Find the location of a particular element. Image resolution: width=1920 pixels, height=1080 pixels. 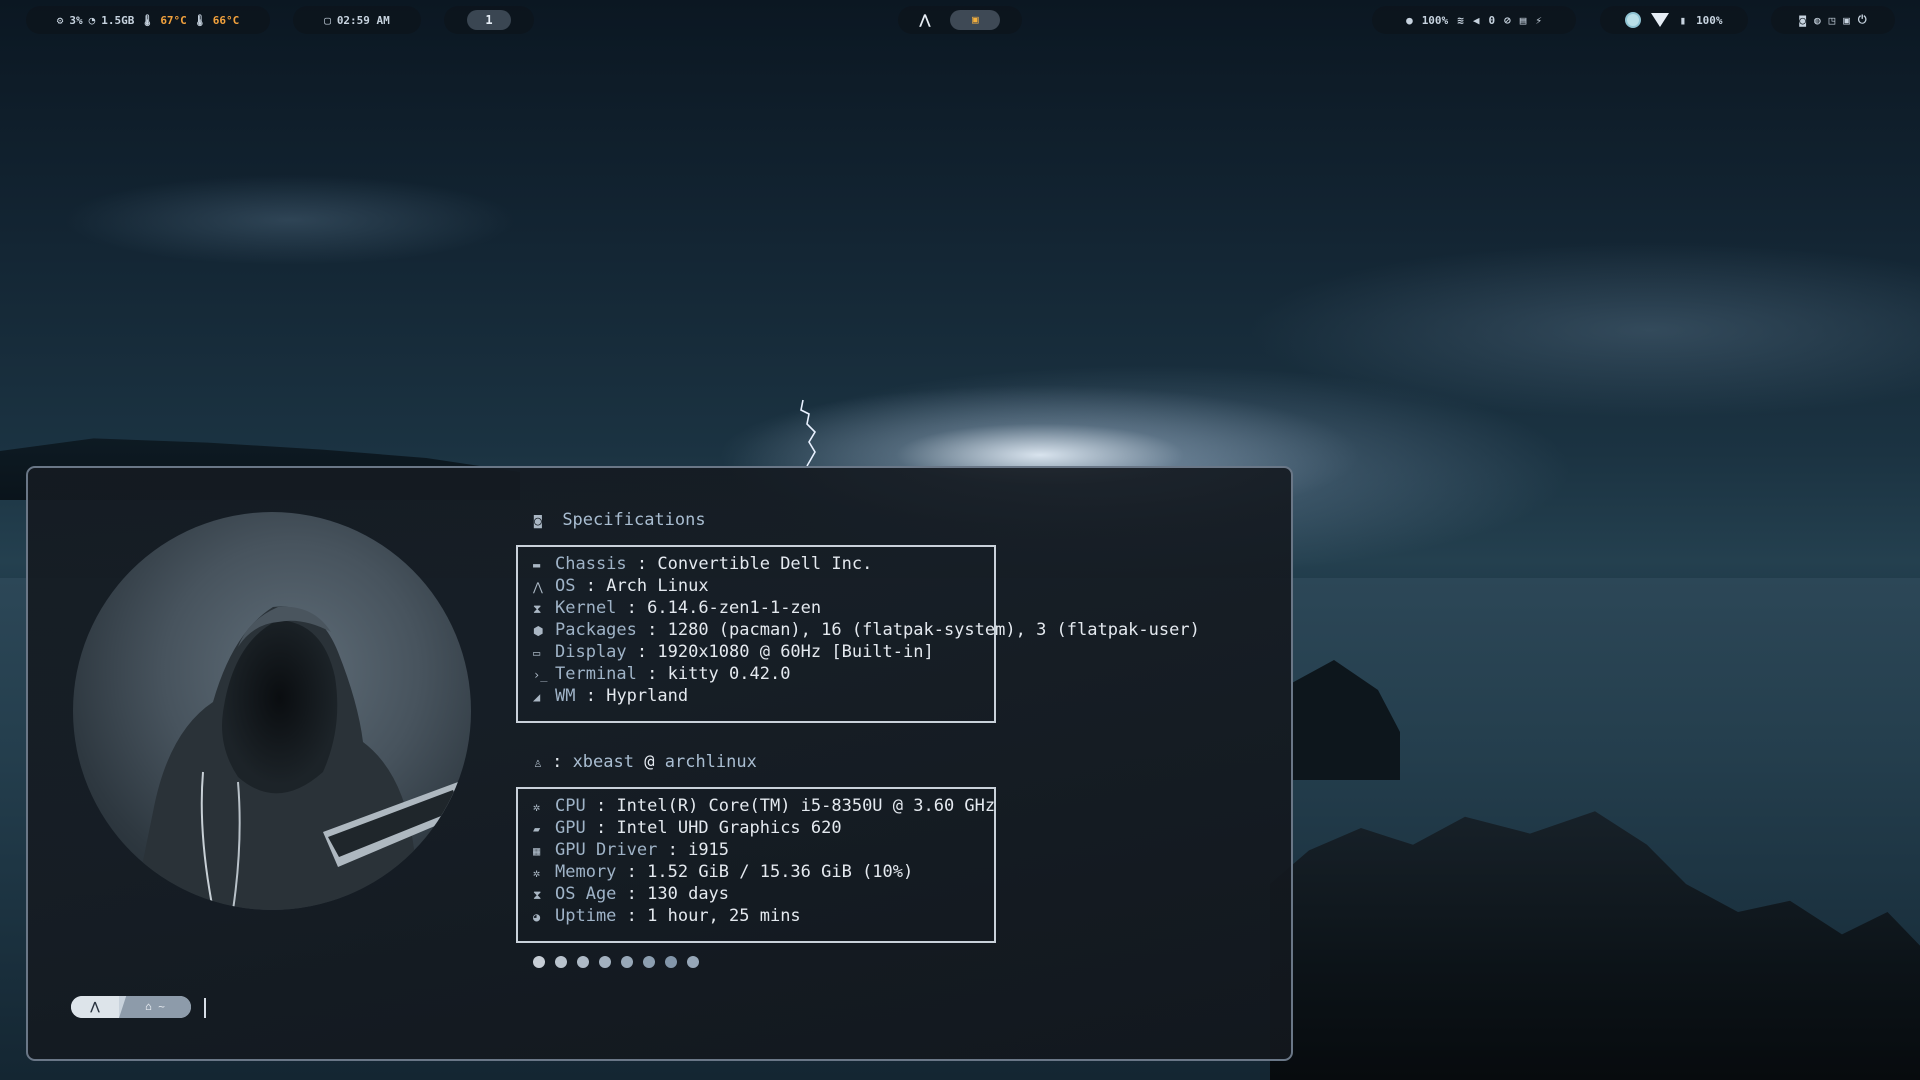

terminal-icon: ›_ is located at coordinates (540, 675).